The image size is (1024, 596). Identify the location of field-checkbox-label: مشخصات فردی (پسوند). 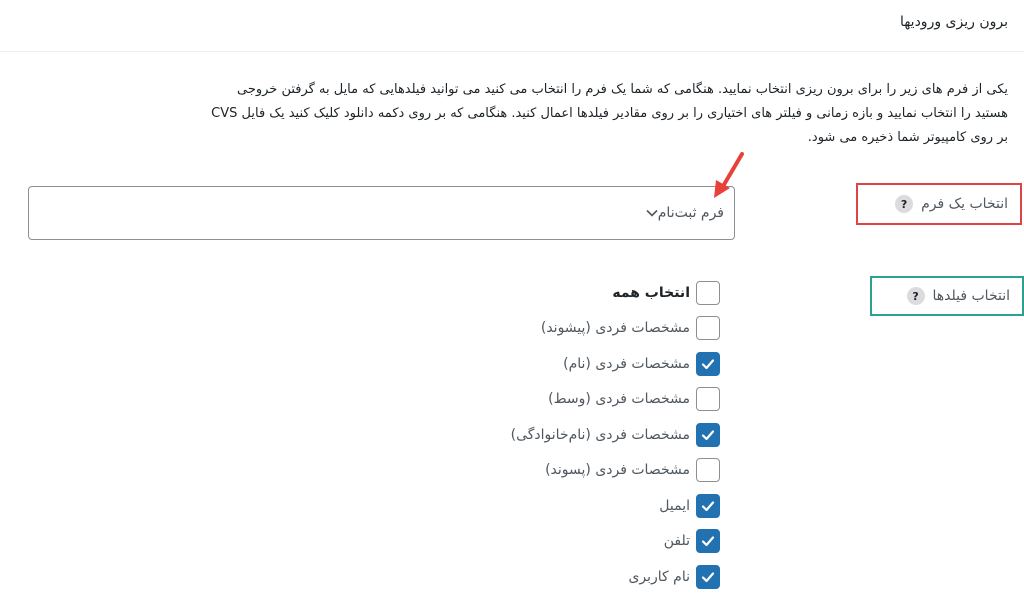
(617, 470).